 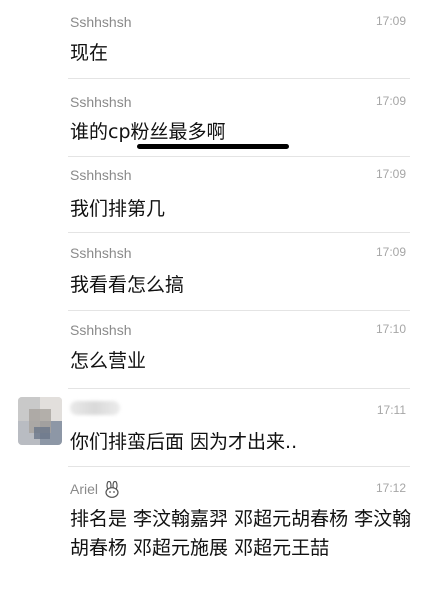 I want to click on message-text: 你们排蛮后面 因为才出来.., so click(x=184, y=442).